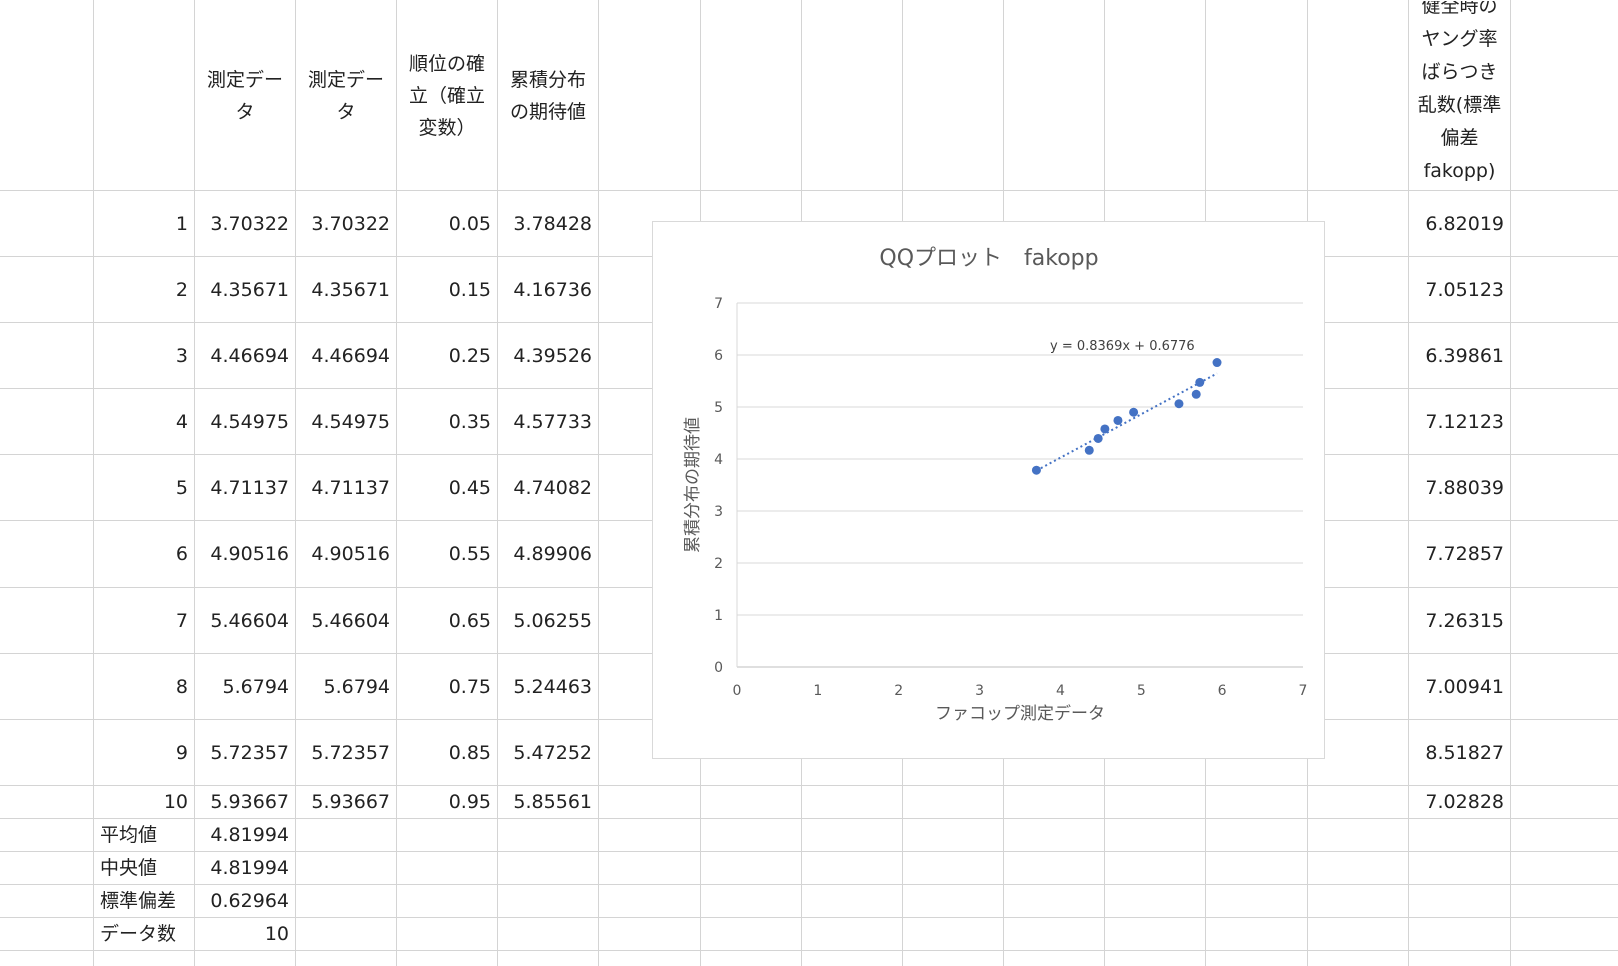  I want to click on rank-probability-cell: 0.45, so click(447, 487).